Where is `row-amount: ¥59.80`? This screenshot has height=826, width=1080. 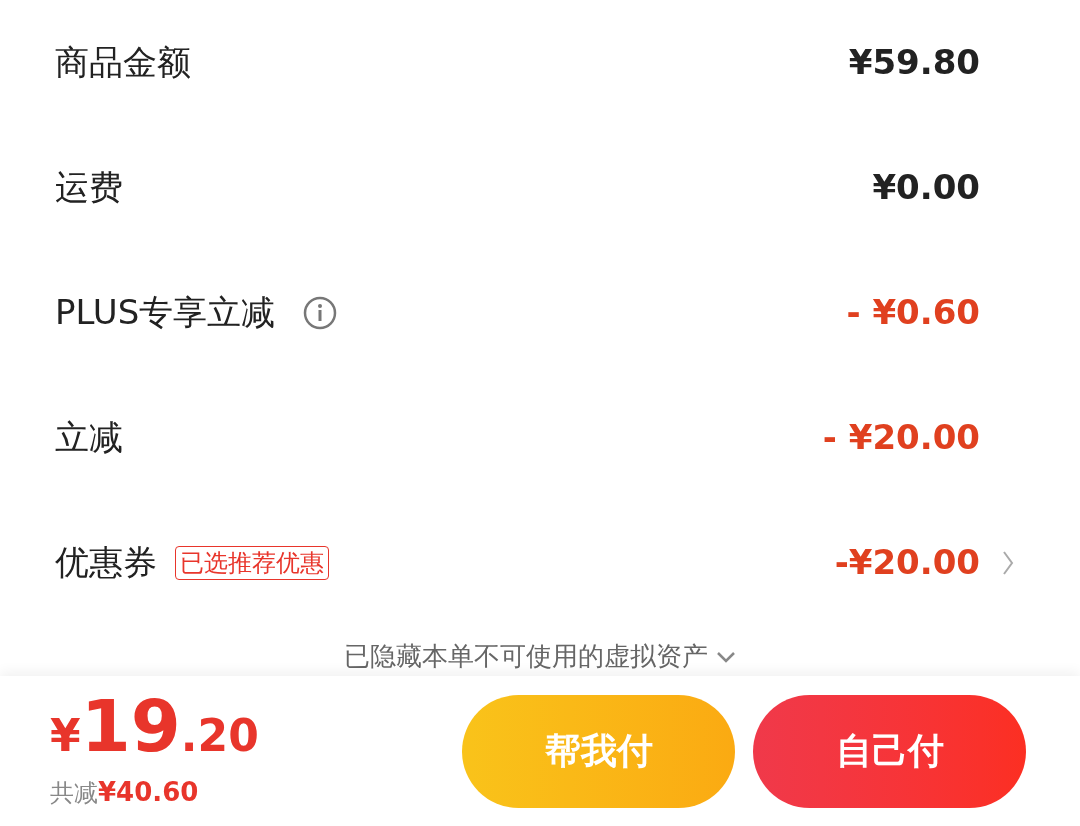
row-amount: ¥59.80 is located at coordinates (914, 62).